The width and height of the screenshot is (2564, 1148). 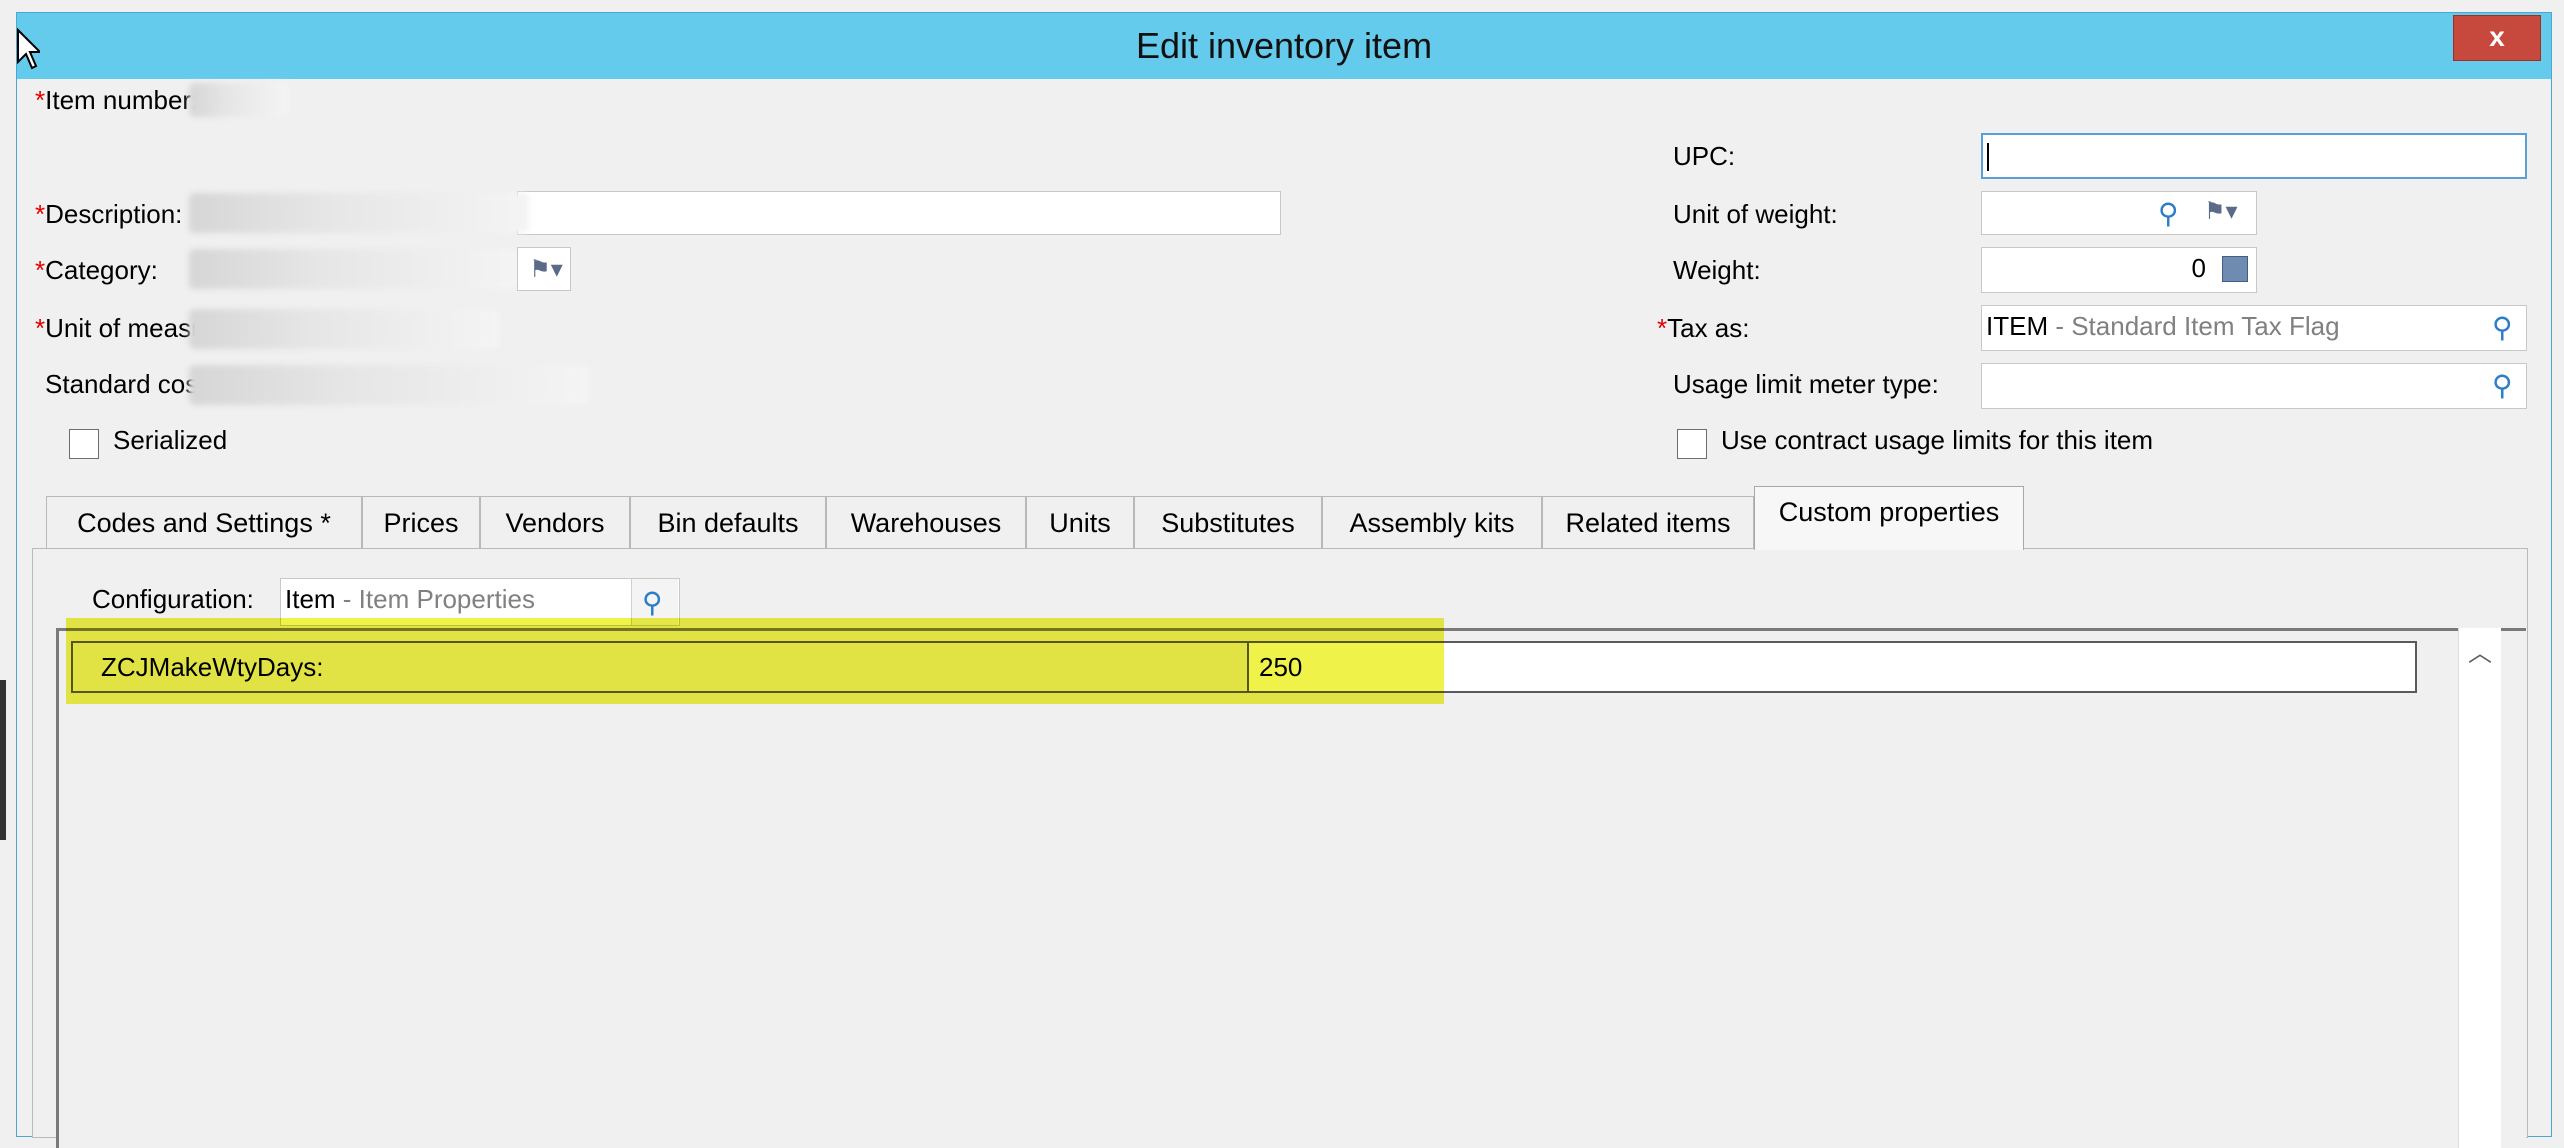 I want to click on usage-limit-meter-type-field: ⚲, so click(x=2254, y=386).